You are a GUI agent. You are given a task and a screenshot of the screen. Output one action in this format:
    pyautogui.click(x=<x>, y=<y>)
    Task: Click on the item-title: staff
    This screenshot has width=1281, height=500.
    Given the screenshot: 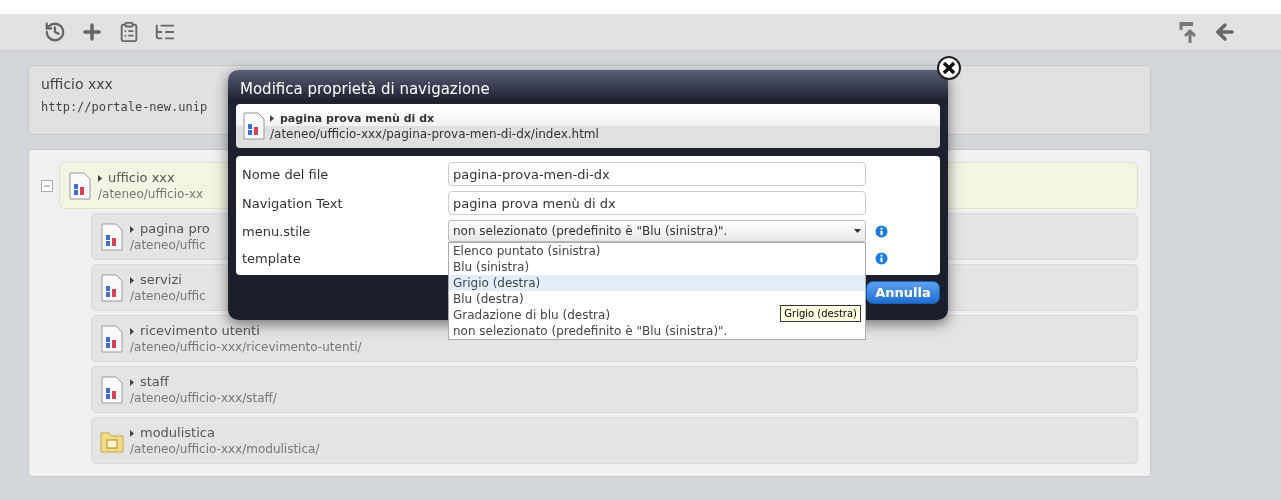 What is the action you would take?
    pyautogui.click(x=149, y=381)
    